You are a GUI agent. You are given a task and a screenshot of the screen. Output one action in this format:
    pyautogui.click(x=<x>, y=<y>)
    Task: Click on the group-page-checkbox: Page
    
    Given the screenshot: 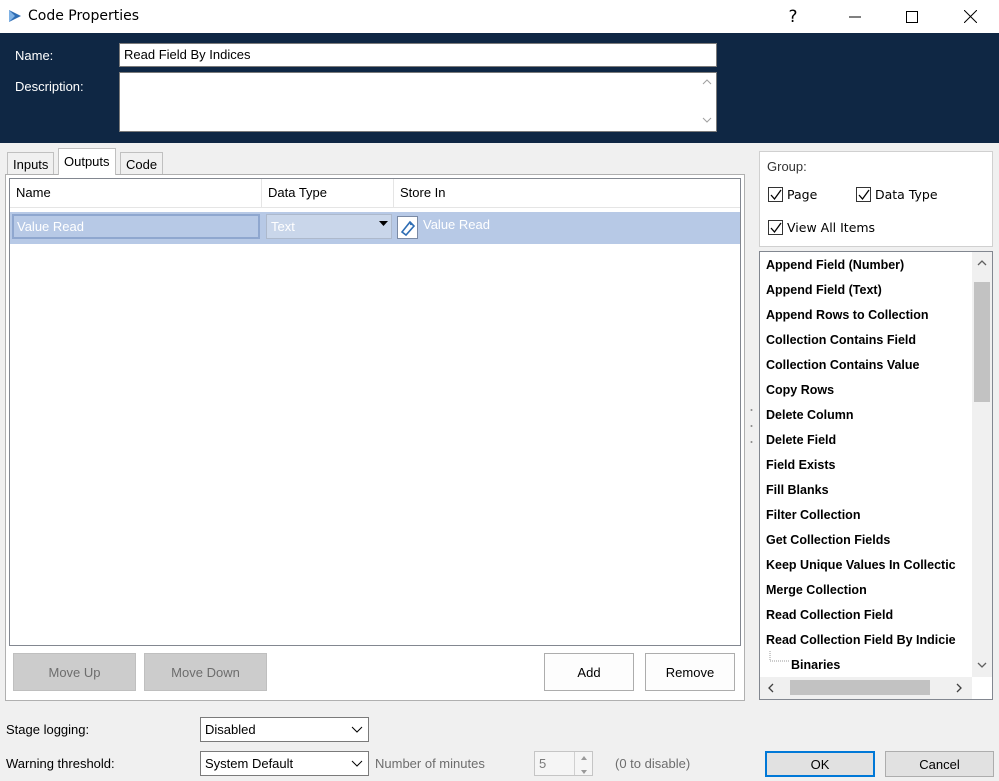 What is the action you would take?
    pyautogui.click(x=792, y=194)
    